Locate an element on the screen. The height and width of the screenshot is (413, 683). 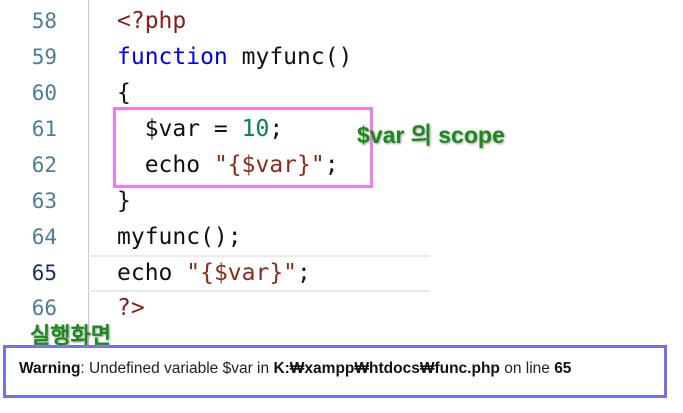
line-number-active: 65 is located at coordinates (44, 273).